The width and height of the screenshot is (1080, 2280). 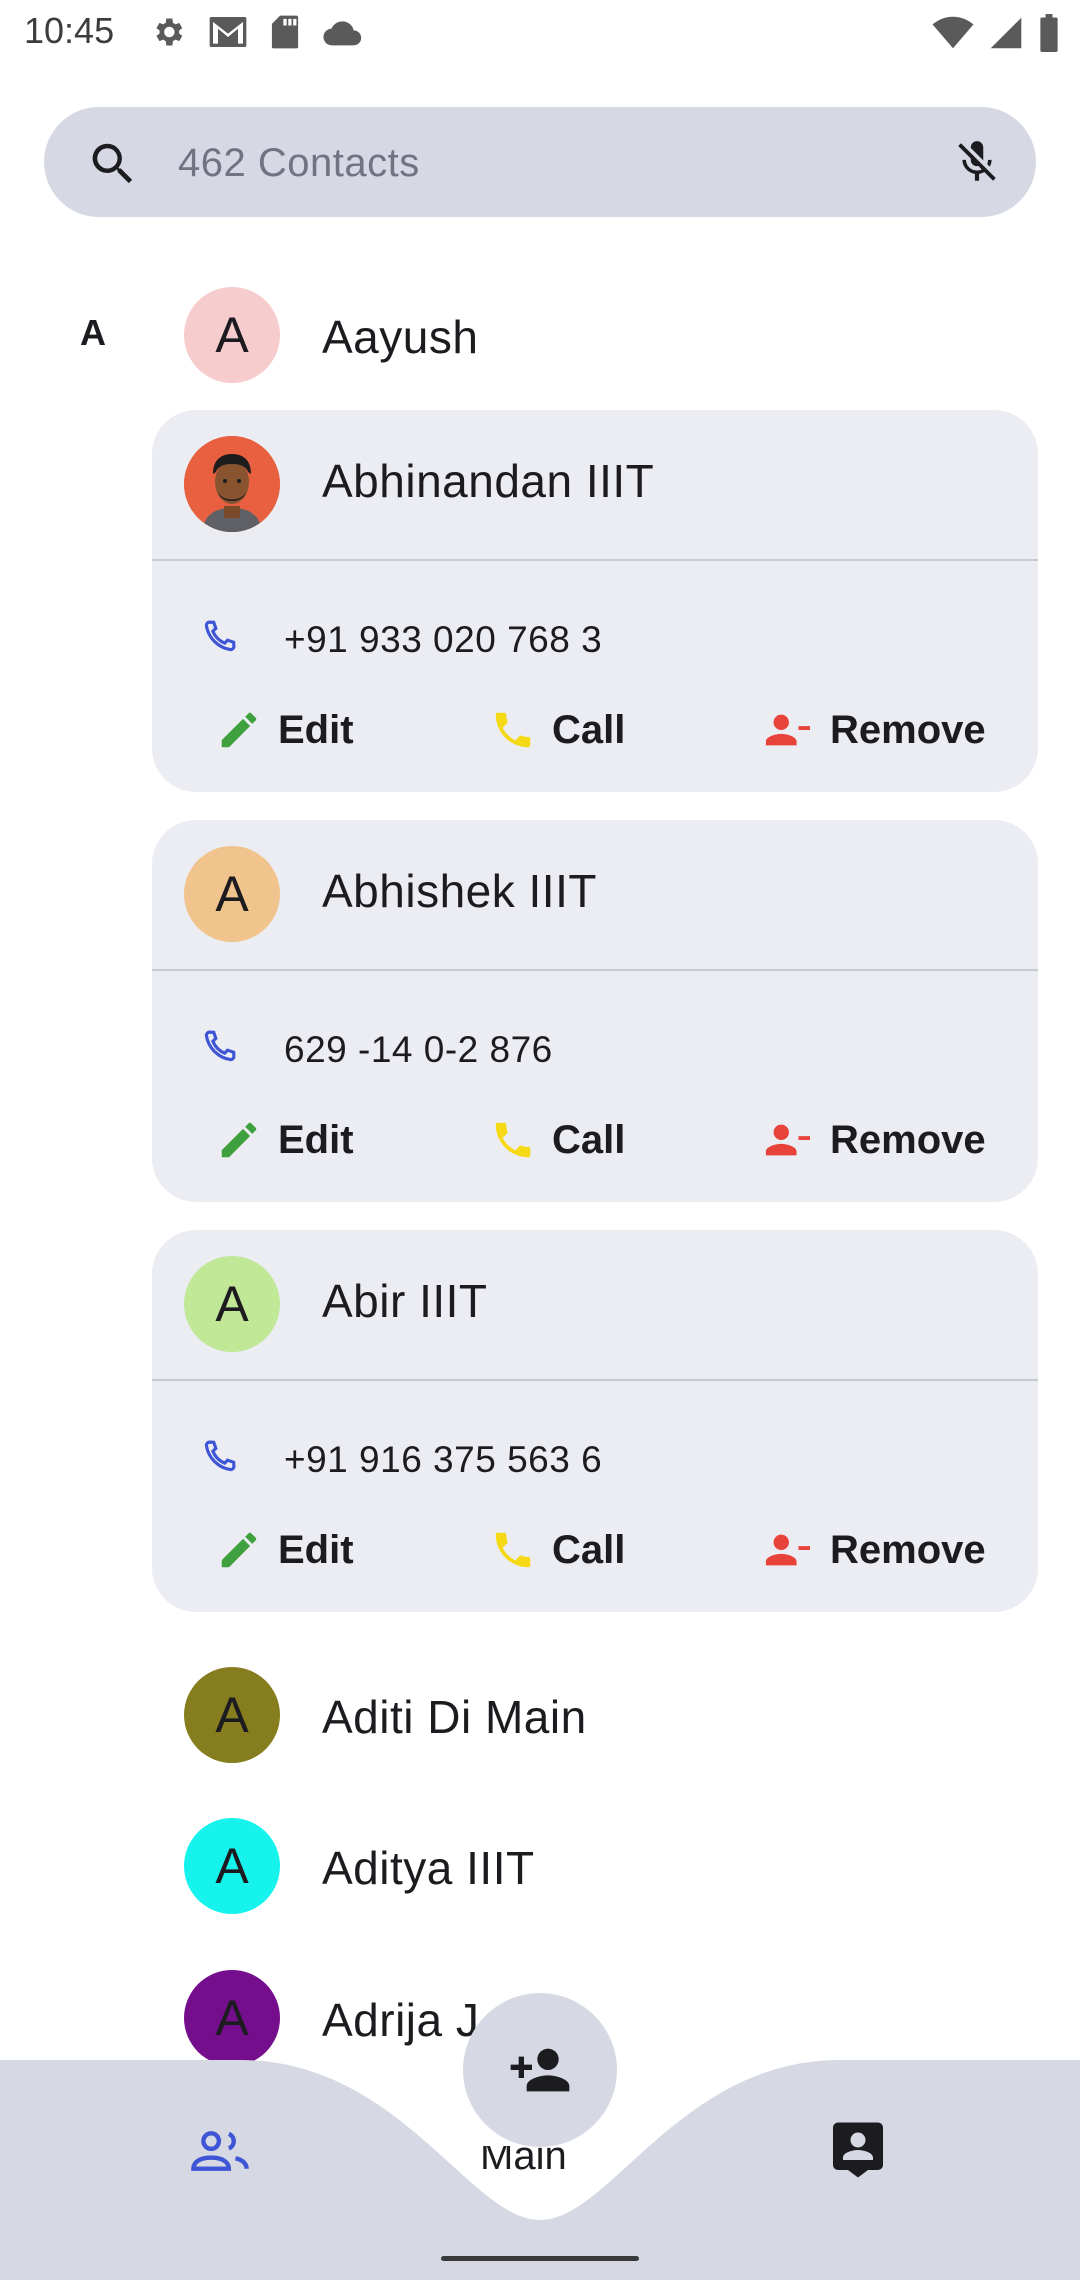 What do you see at coordinates (400, 337) in the screenshot?
I see `contact-name: Aayush` at bounding box center [400, 337].